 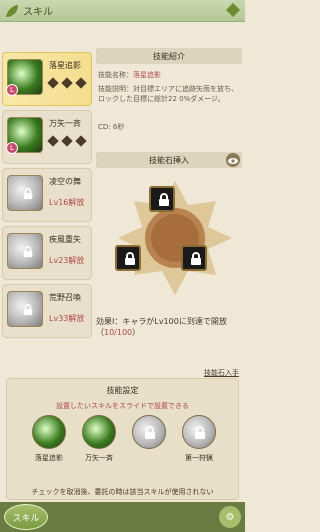 I want to click on skill-name: 万矢一斉, so click(x=65, y=123).